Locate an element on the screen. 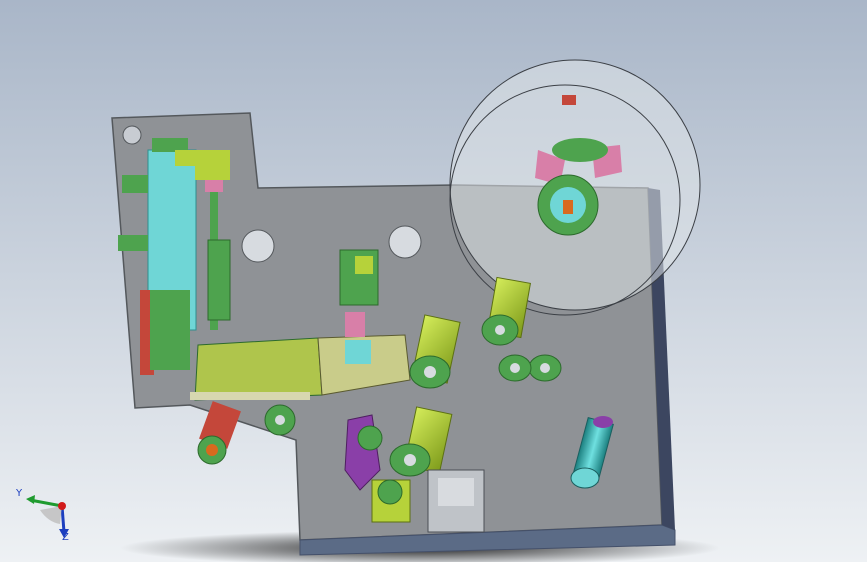  triad-x-arrow is located at coordinates (30, 499).